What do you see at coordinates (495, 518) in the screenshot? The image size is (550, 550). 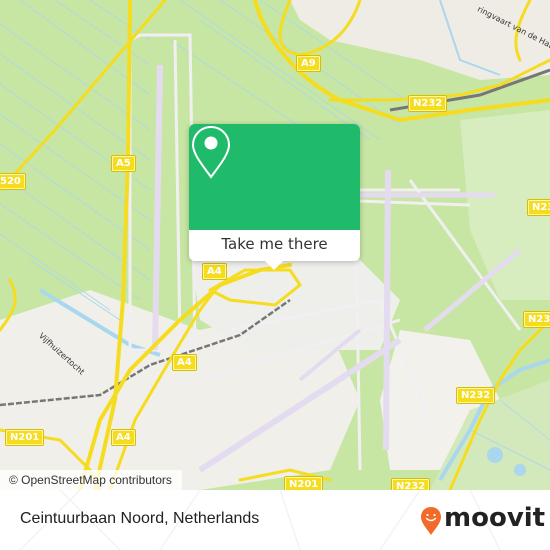 I see `moovit-wordmark: moovit` at bounding box center [495, 518].